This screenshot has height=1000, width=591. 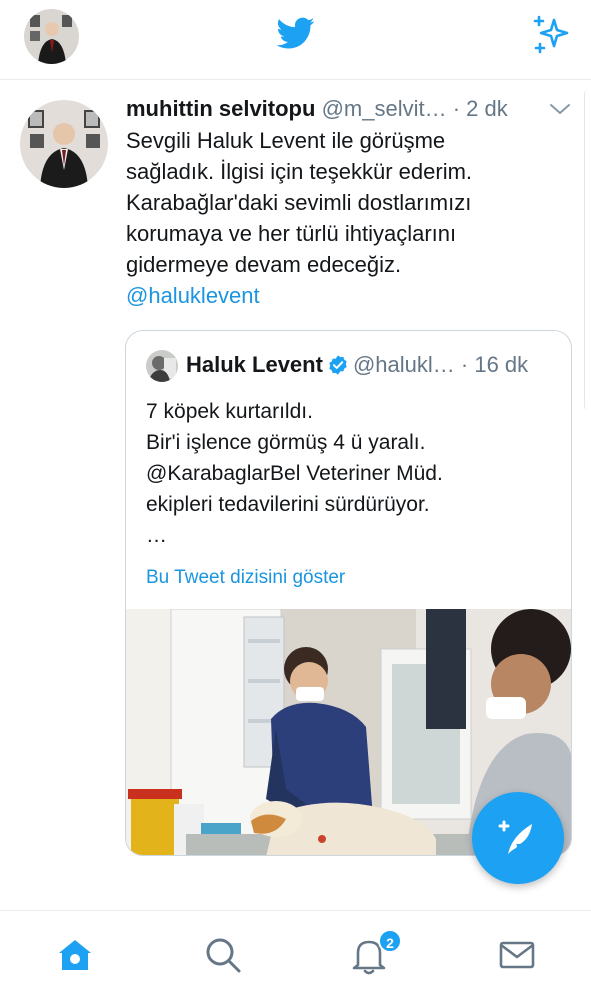 I want to click on show-thread-link: Bu Tweet dizisini göster, so click(x=245, y=578).